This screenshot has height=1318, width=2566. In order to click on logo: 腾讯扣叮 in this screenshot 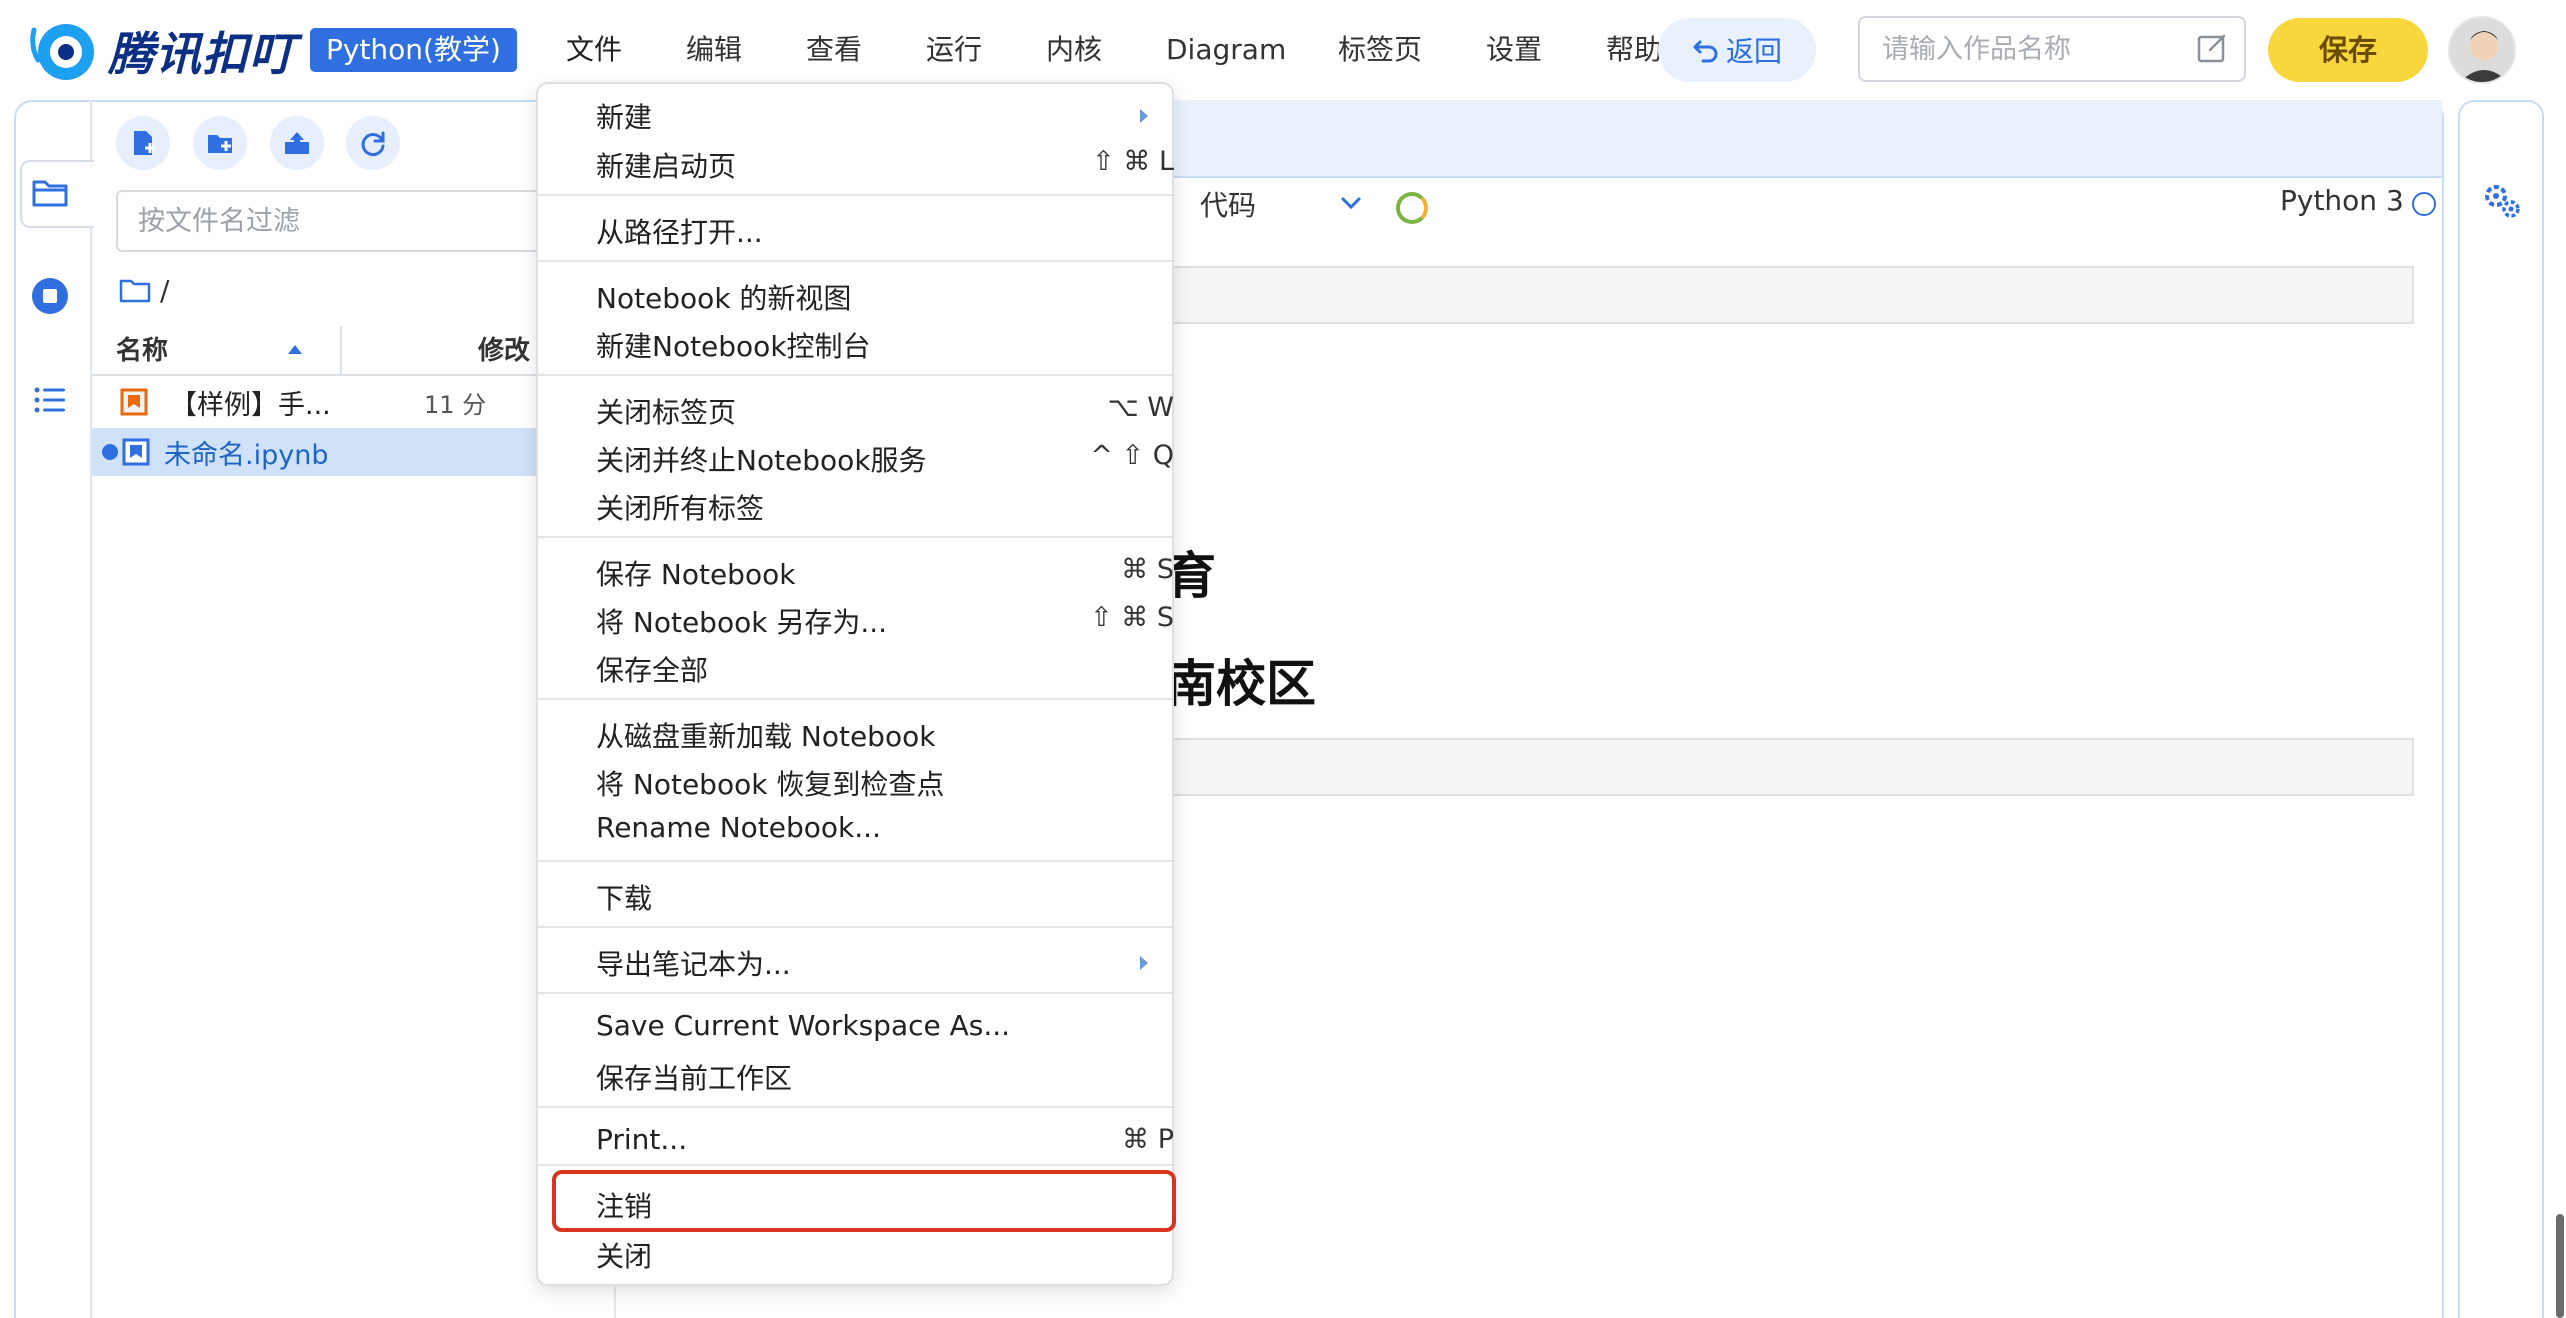, I will do `click(162, 51)`.